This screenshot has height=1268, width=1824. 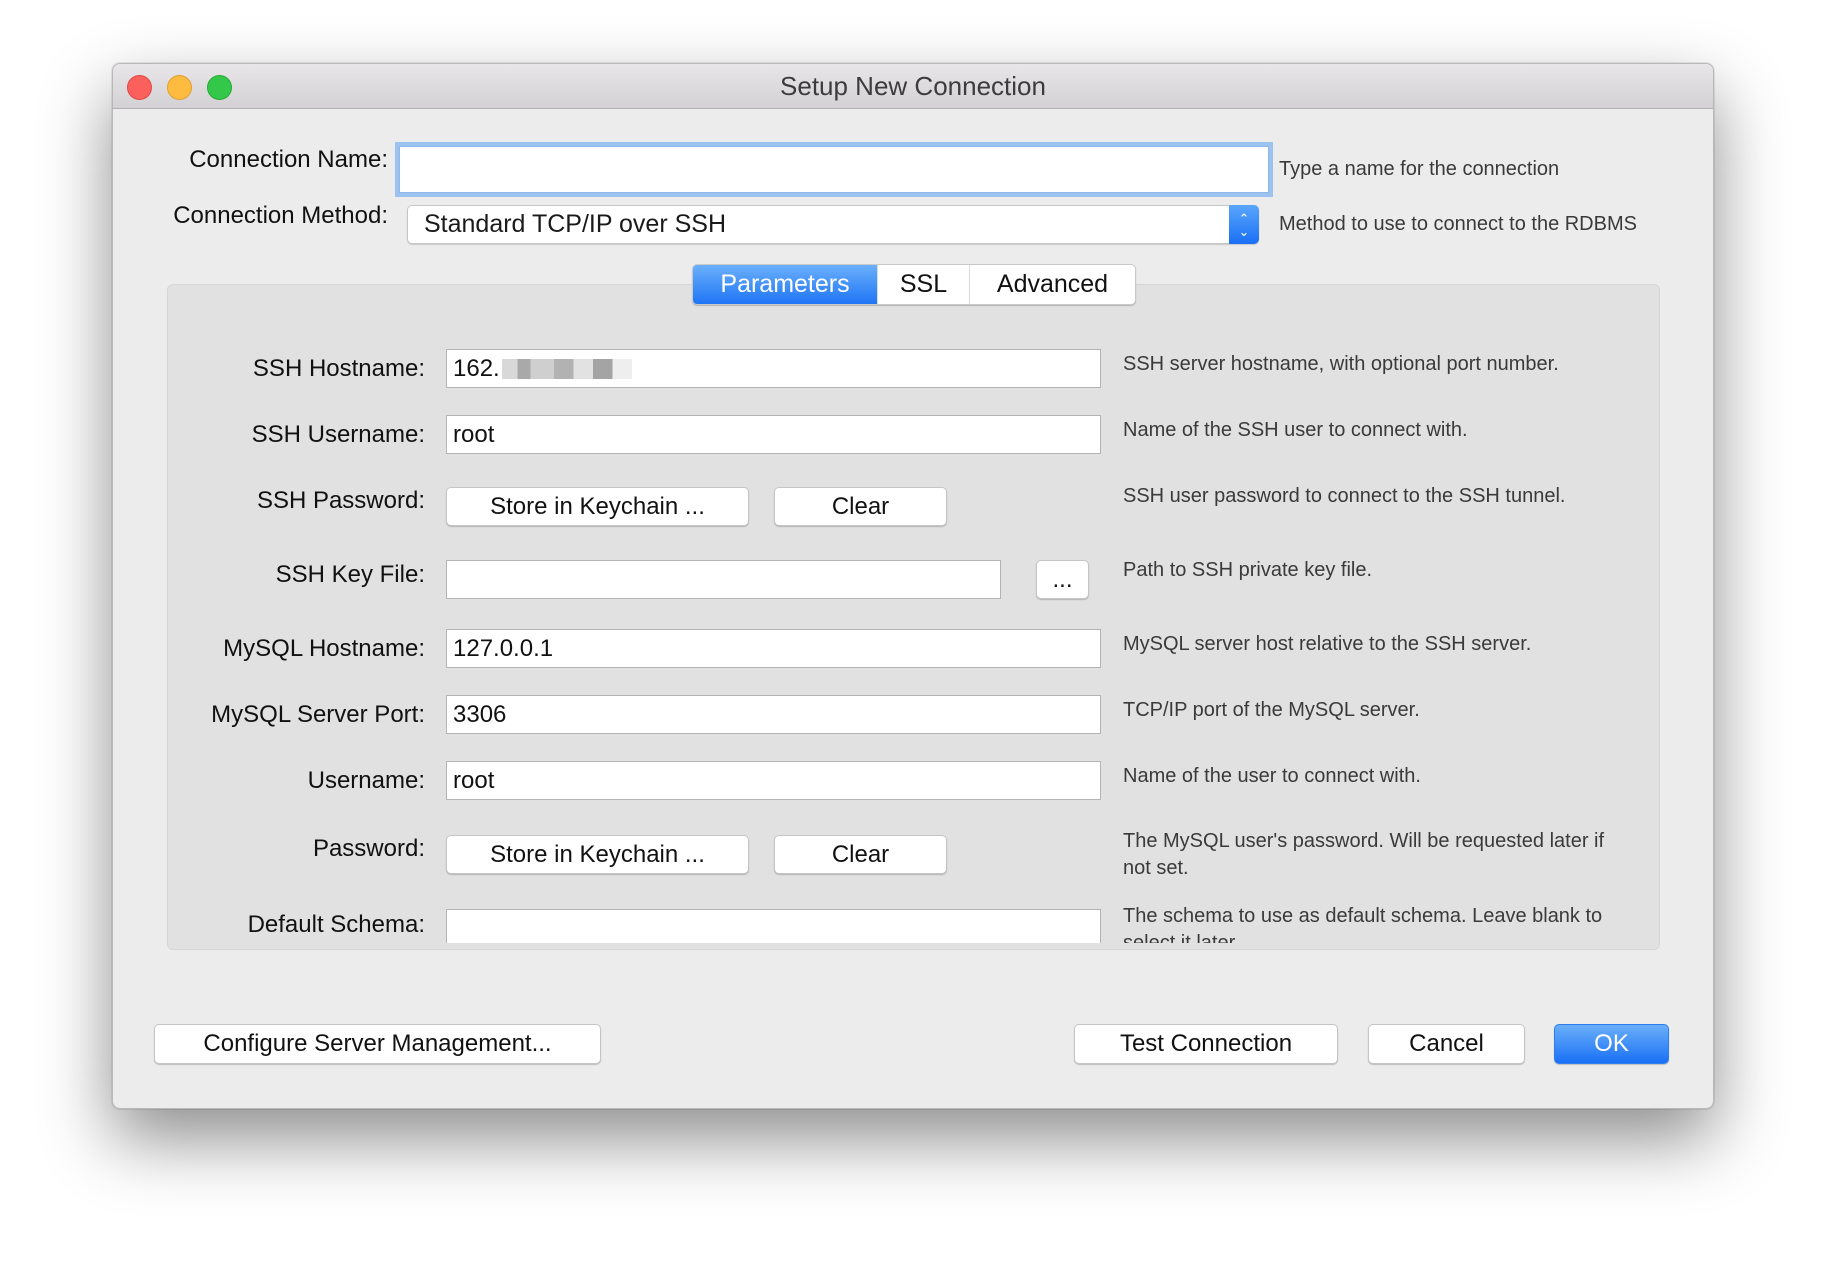 What do you see at coordinates (350, 574) in the screenshot?
I see `ssh-key-file-label: SSH Key File:` at bounding box center [350, 574].